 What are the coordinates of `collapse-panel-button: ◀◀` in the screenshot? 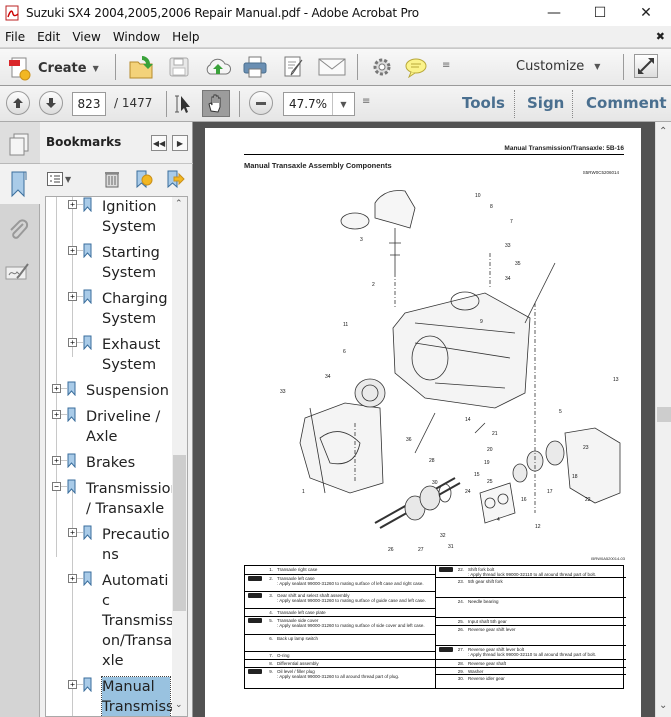 It's located at (159, 143).